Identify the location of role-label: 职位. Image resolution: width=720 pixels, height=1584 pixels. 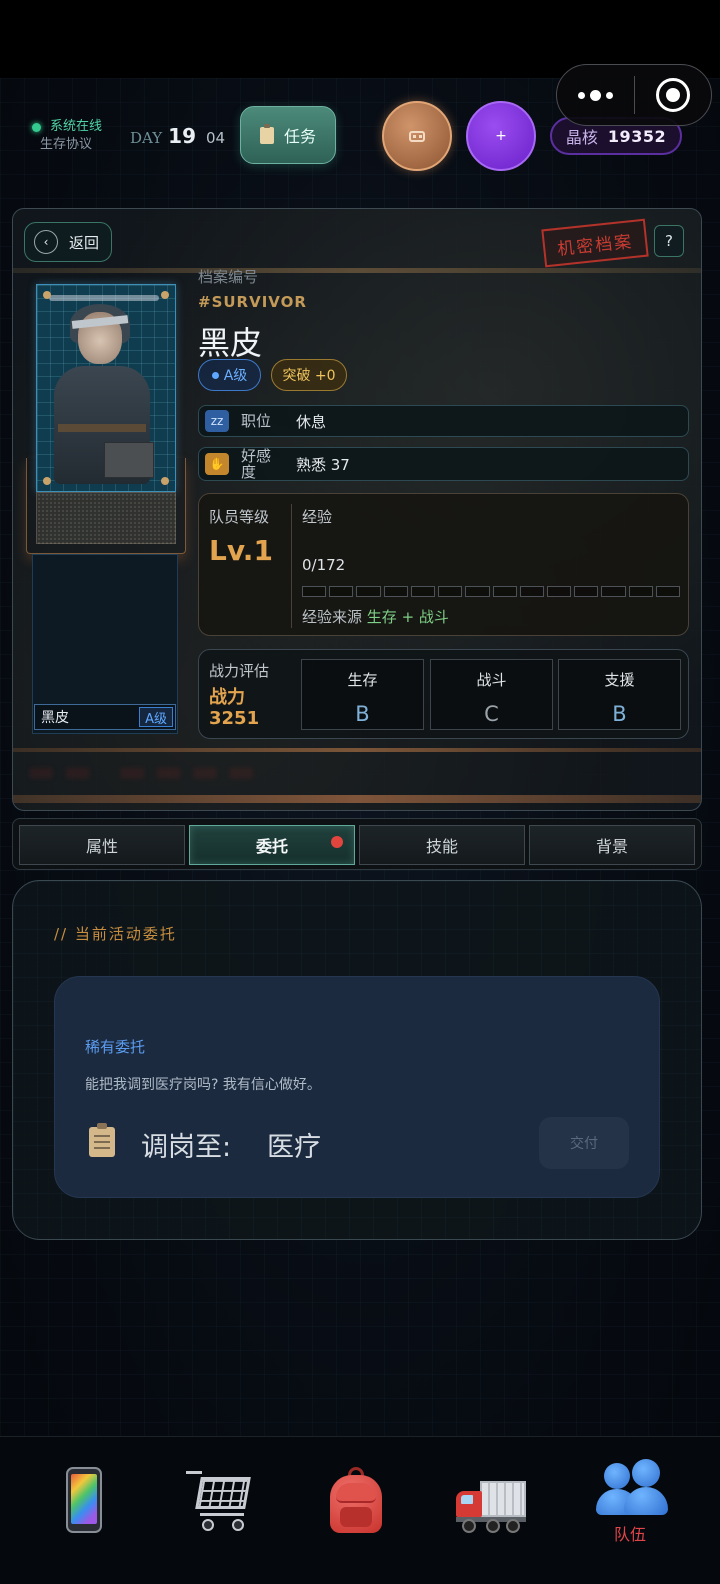
(256, 421).